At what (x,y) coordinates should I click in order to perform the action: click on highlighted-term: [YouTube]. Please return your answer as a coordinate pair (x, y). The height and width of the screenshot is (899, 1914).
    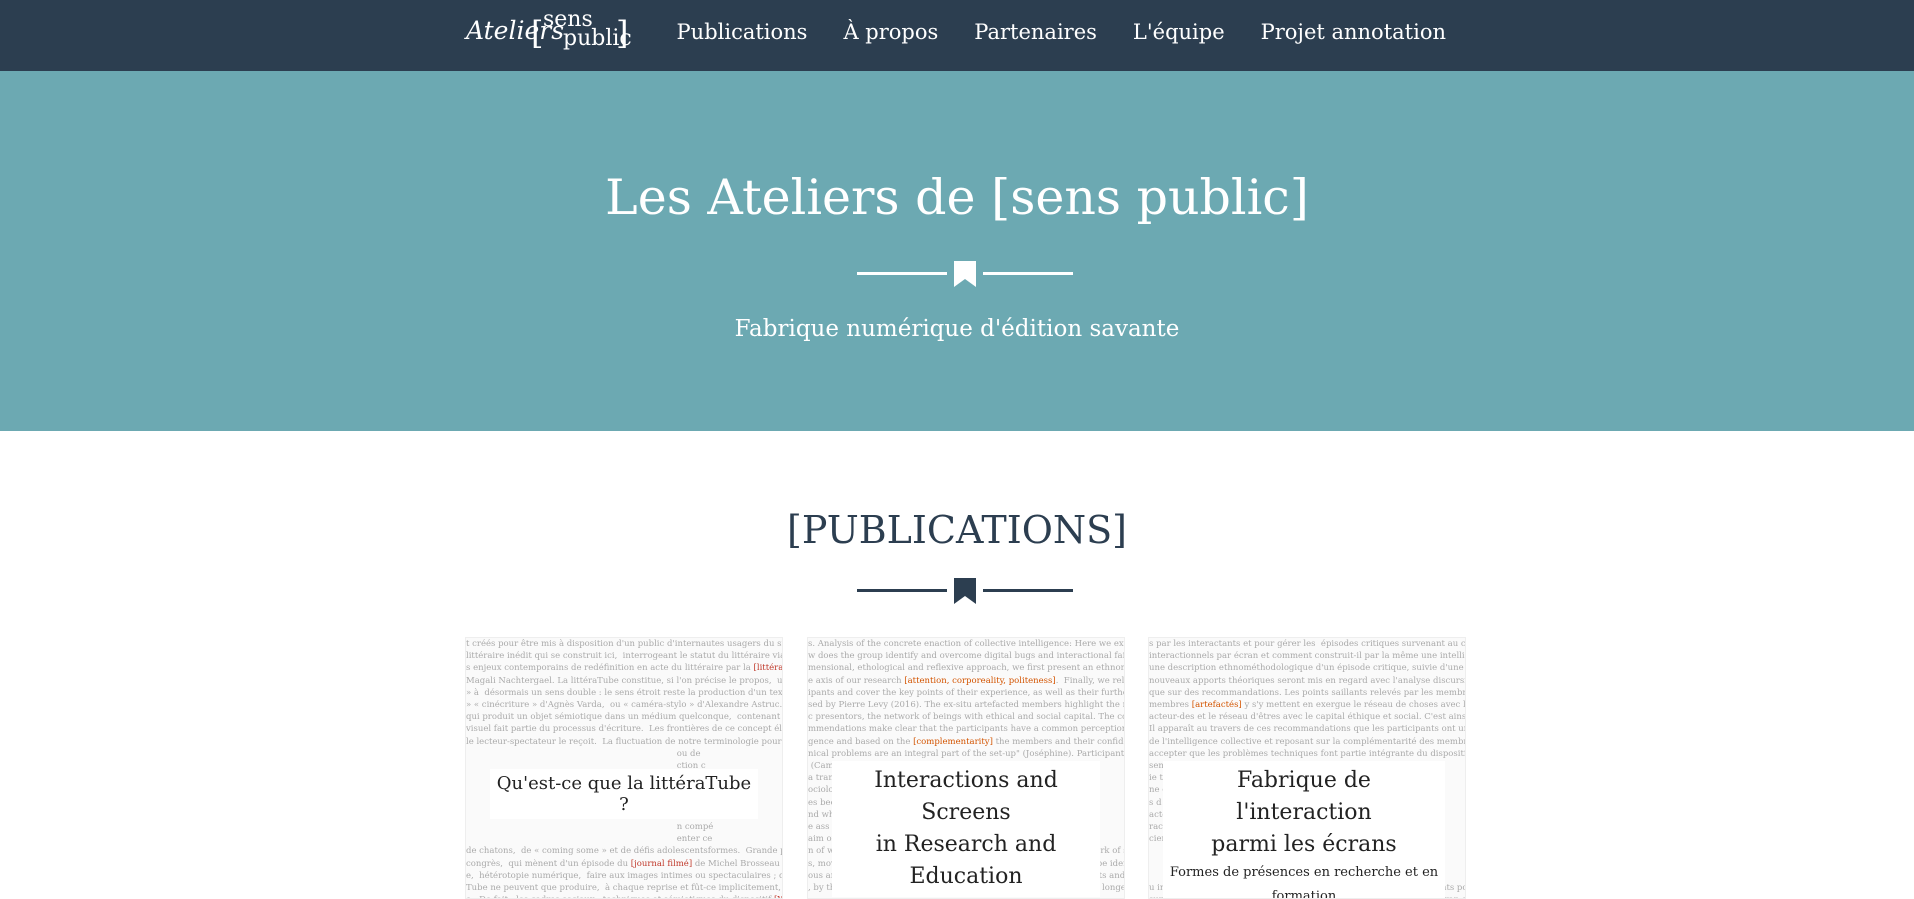
    Looking at the image, I should click on (778, 896).